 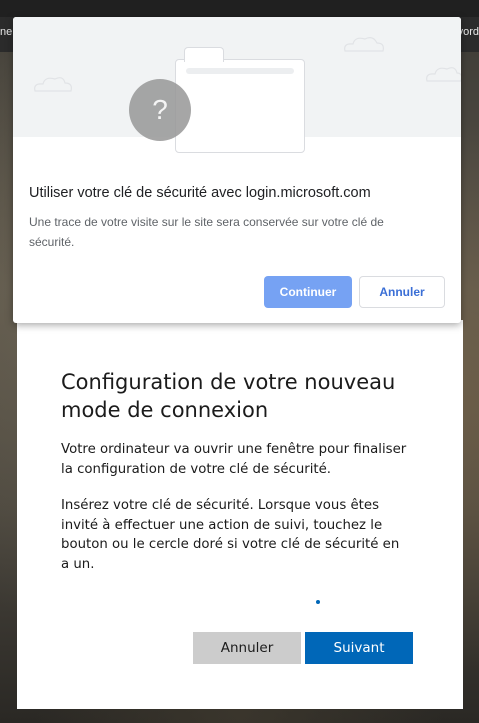 I want to click on dialog-cancel-button: Annuler, so click(x=402, y=292).